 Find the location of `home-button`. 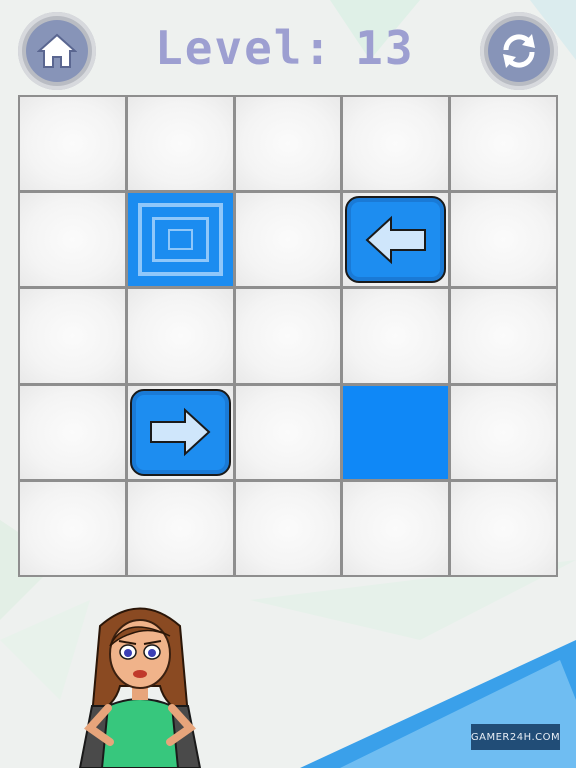

home-button is located at coordinates (57, 51).